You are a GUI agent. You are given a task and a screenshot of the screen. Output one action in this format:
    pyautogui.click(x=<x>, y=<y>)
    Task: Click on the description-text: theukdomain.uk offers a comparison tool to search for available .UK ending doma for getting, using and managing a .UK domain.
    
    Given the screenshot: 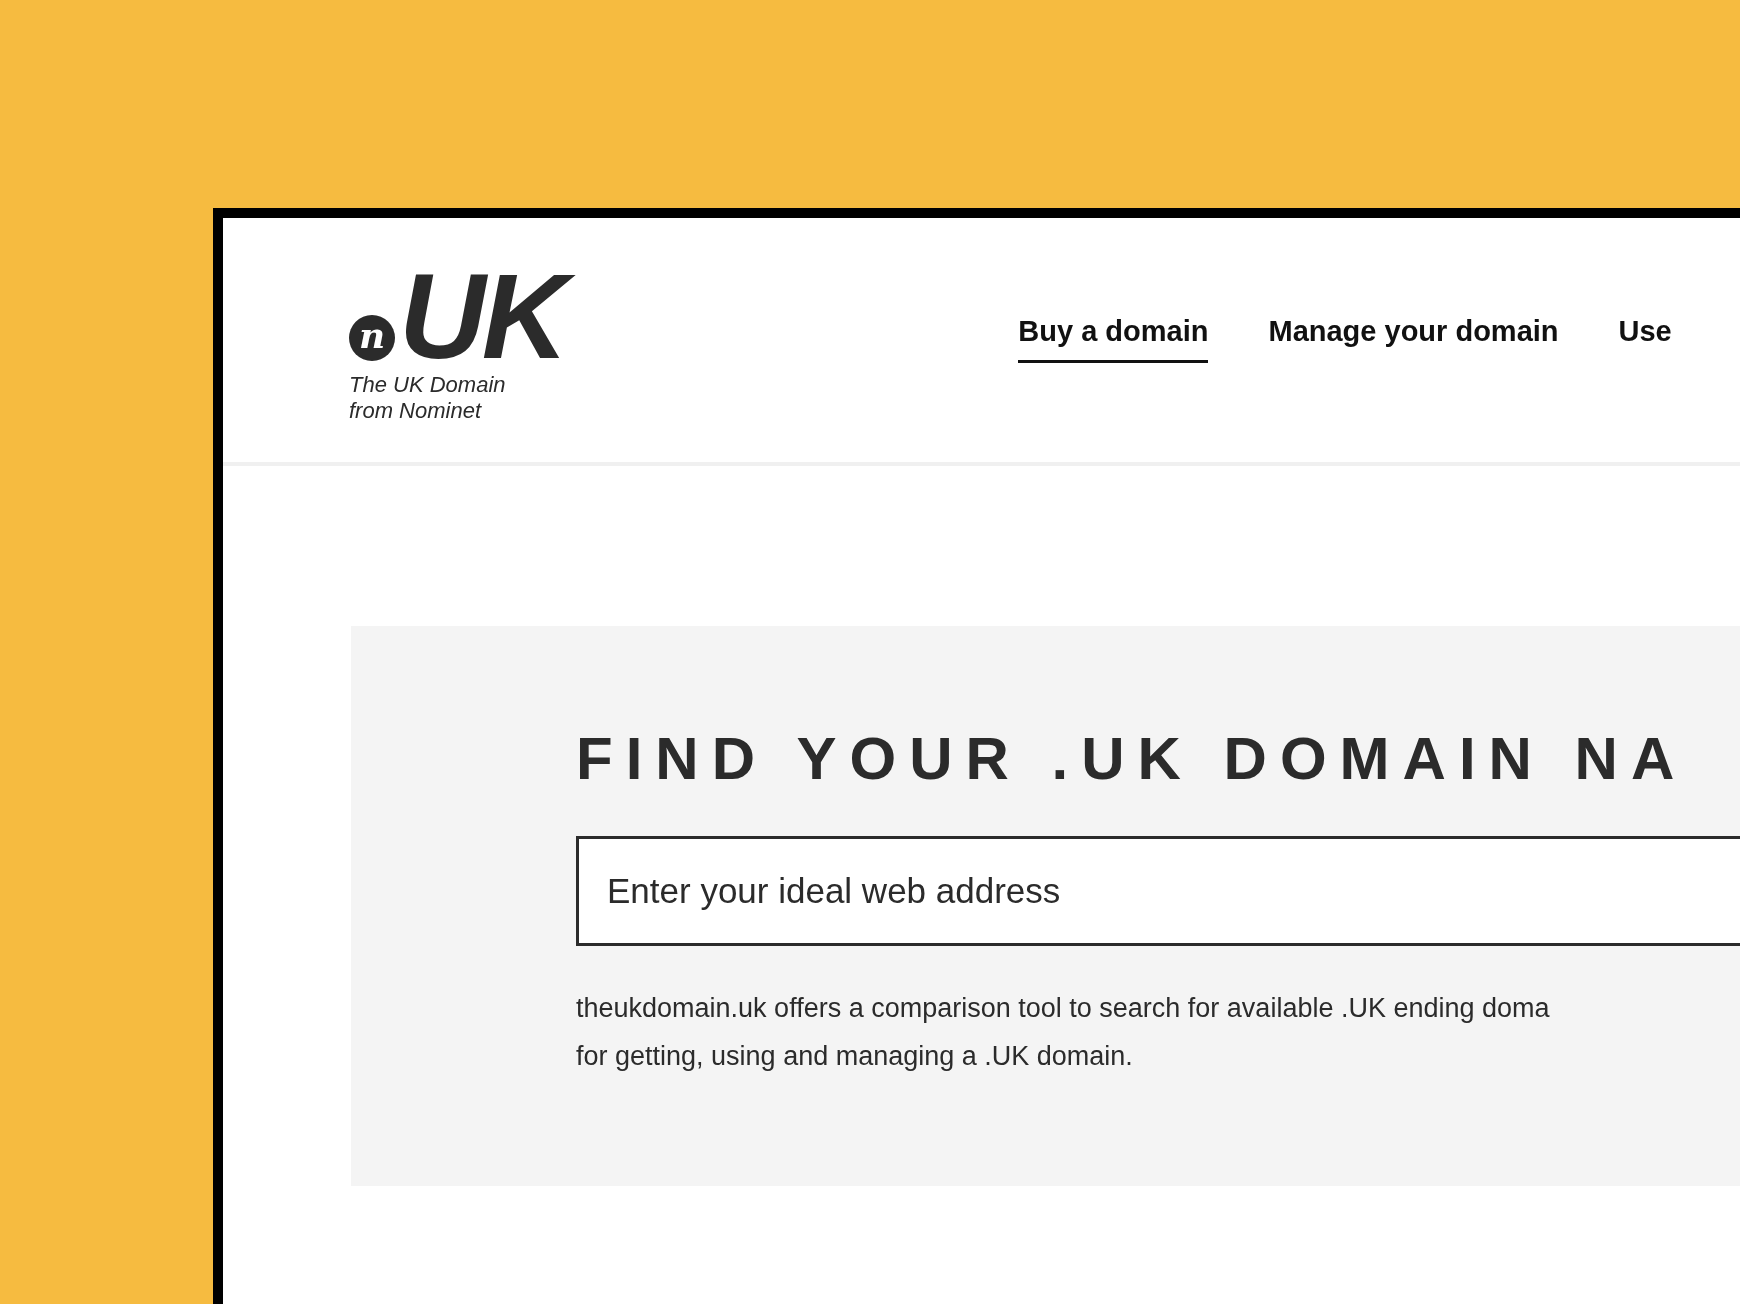 What is the action you would take?
    pyautogui.click(x=1063, y=1032)
    